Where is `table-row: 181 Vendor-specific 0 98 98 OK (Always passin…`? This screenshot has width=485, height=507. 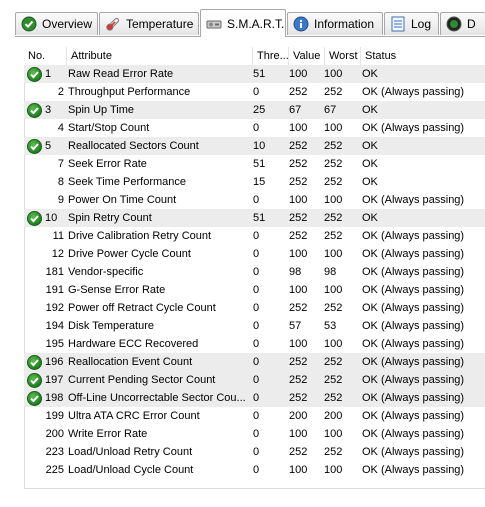
table-row: 181 Vendor-specific 0 98 98 OK (Always passin… is located at coordinates (254, 272).